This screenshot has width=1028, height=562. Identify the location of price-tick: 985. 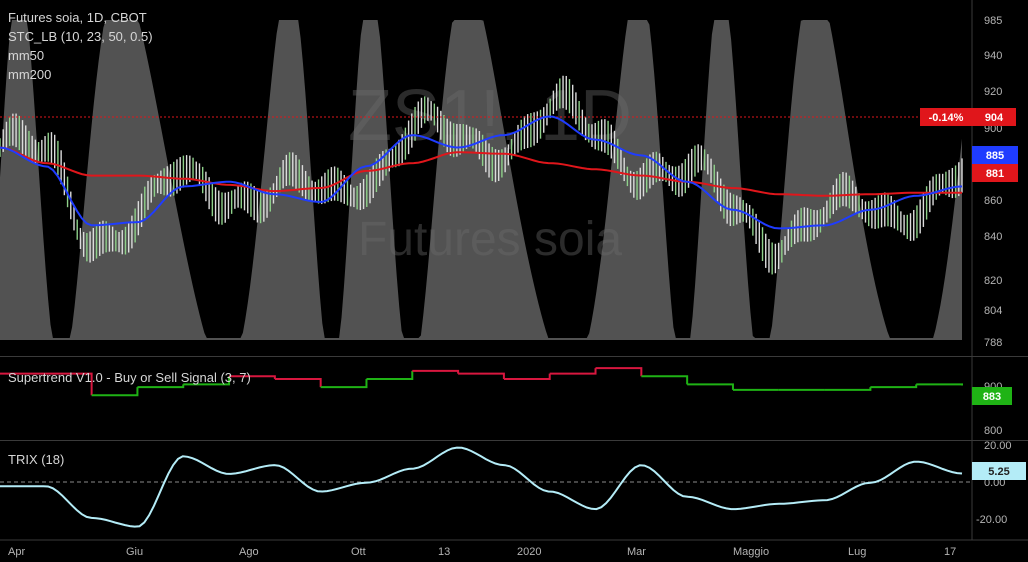
(993, 21).